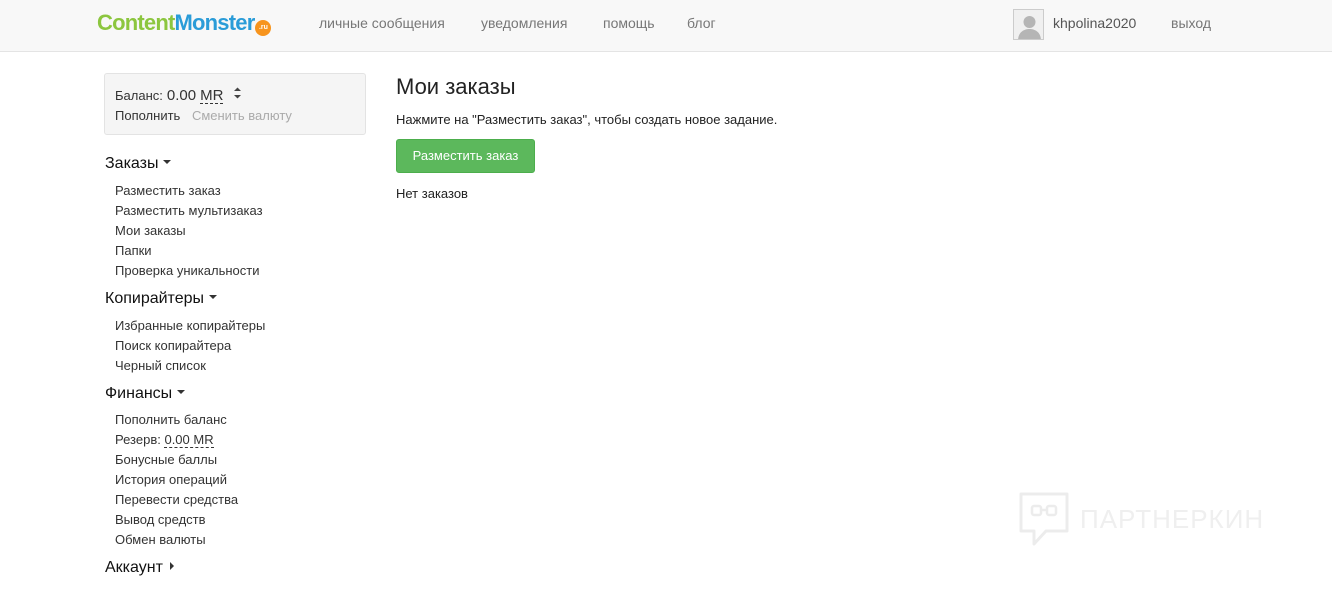 This screenshot has height=599, width=1332. Describe the element at coordinates (176, 499) in the screenshot. I see `menu-item-transfer-funds: Перевести средства` at that location.